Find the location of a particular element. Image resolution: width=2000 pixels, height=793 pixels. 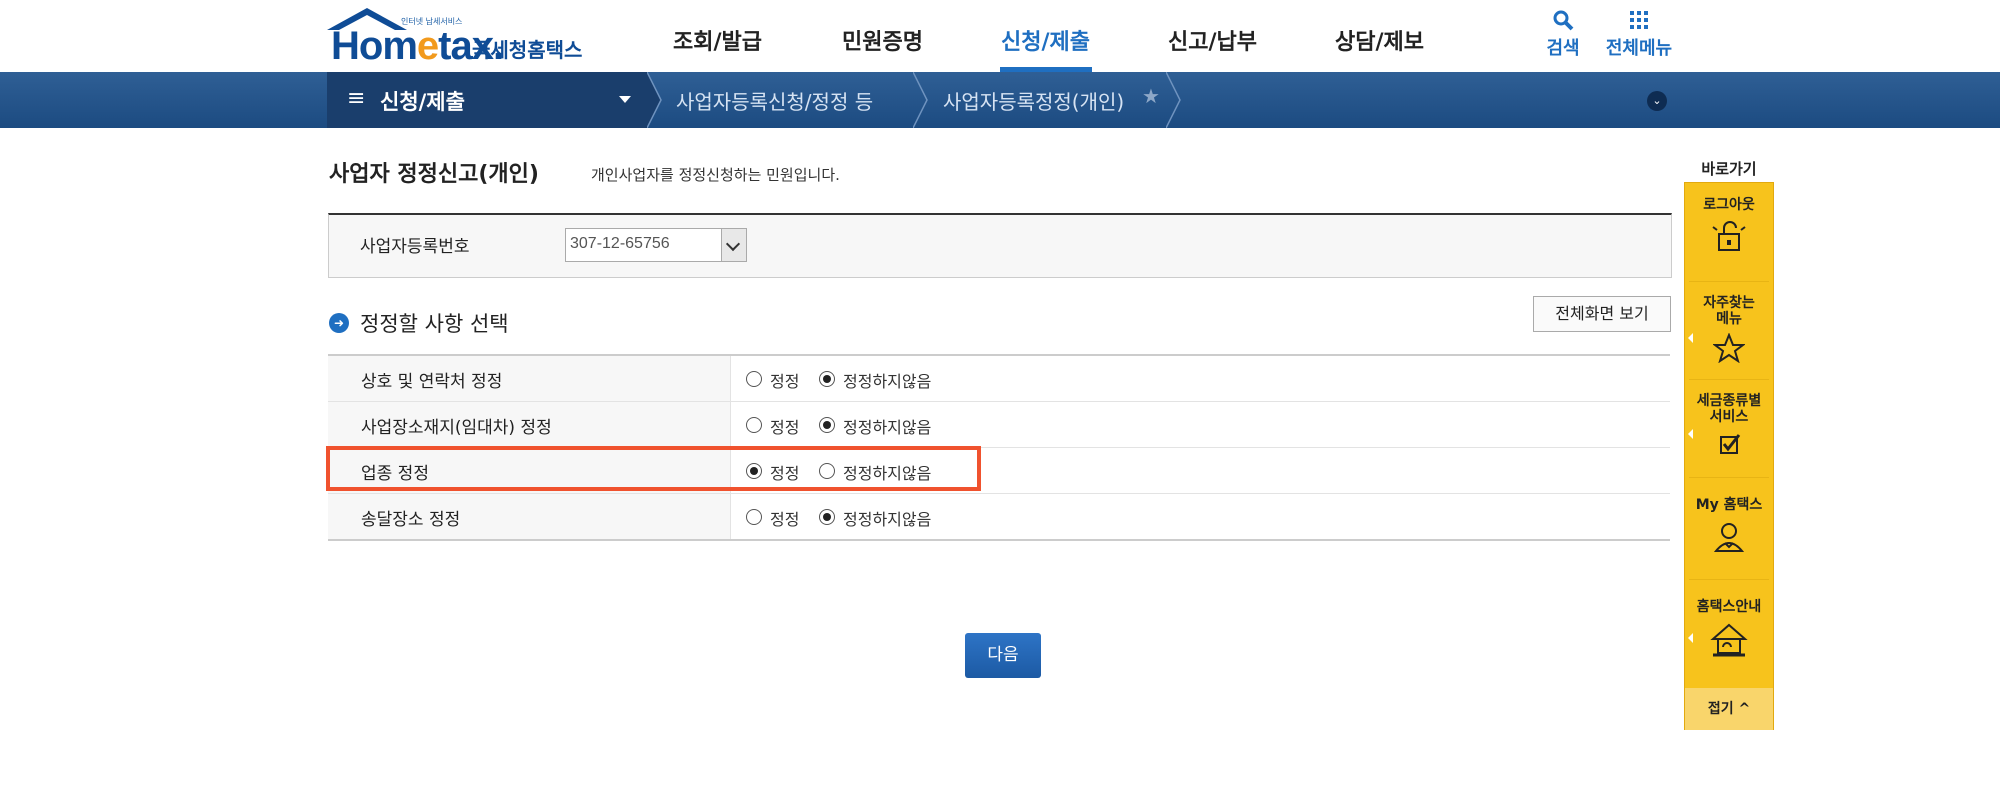

gnb-report: 신고/납부 is located at coordinates (1212, 39).